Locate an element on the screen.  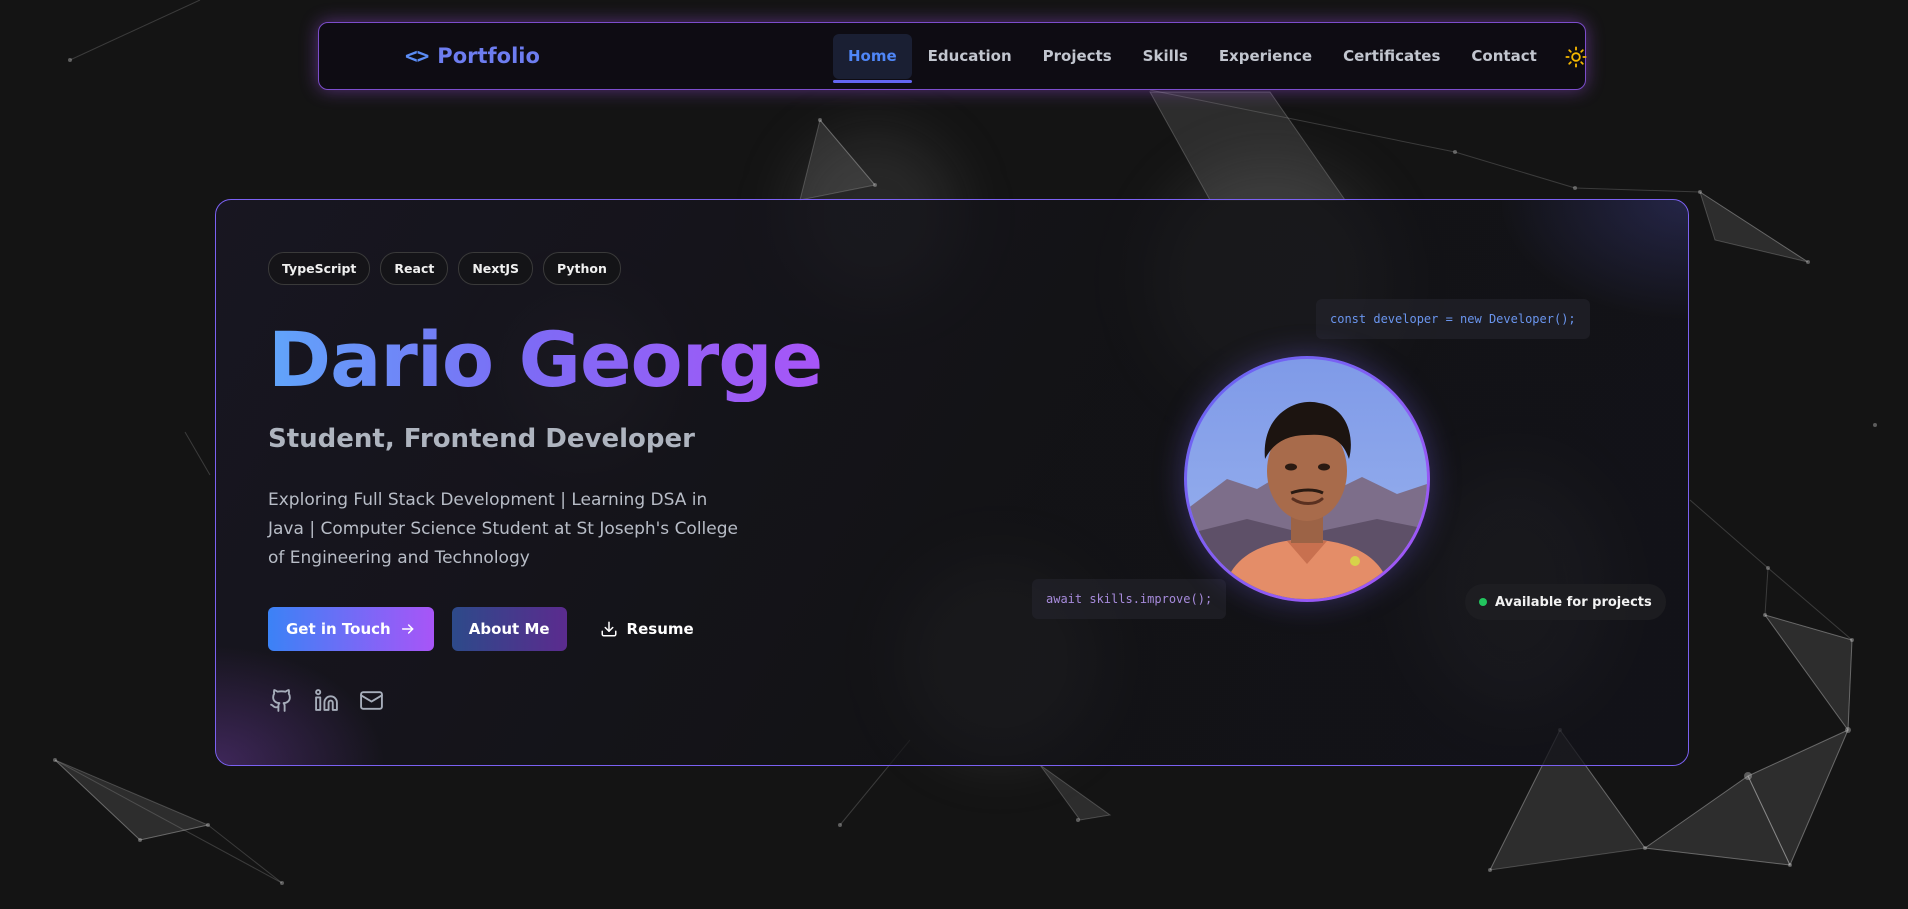
nav-item-projects: Projects is located at coordinates (1077, 56).